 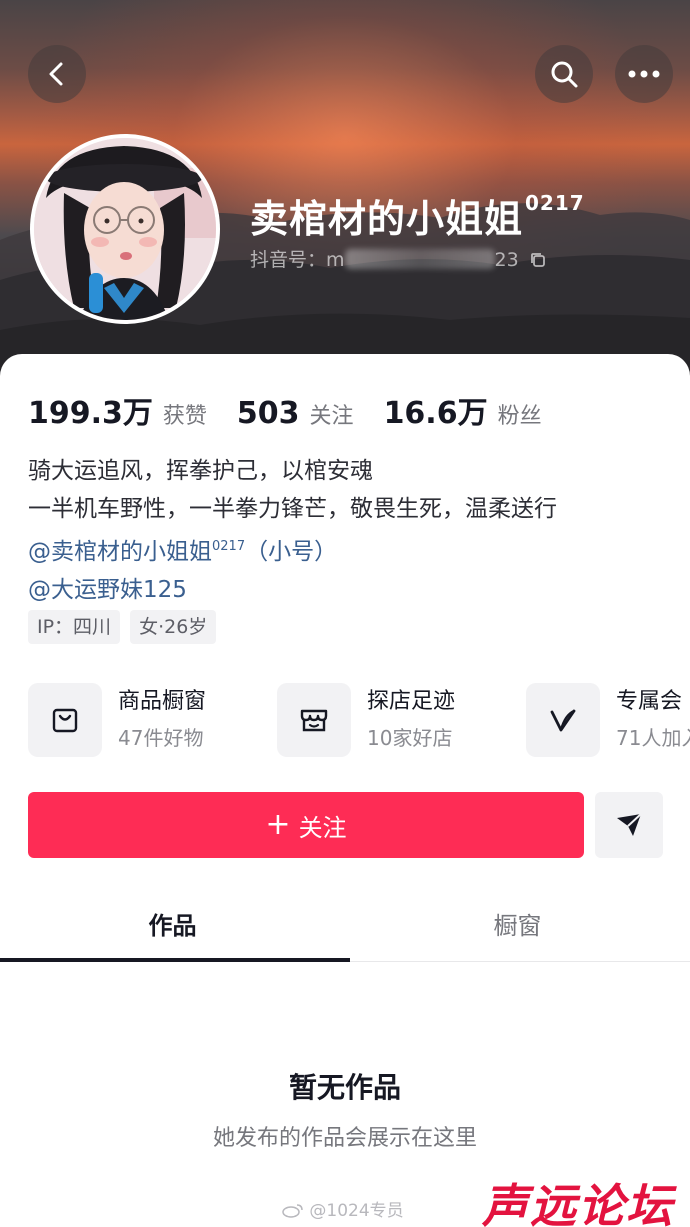 What do you see at coordinates (90, 413) in the screenshot?
I see `stat-likes-value: 199.3万` at bounding box center [90, 413].